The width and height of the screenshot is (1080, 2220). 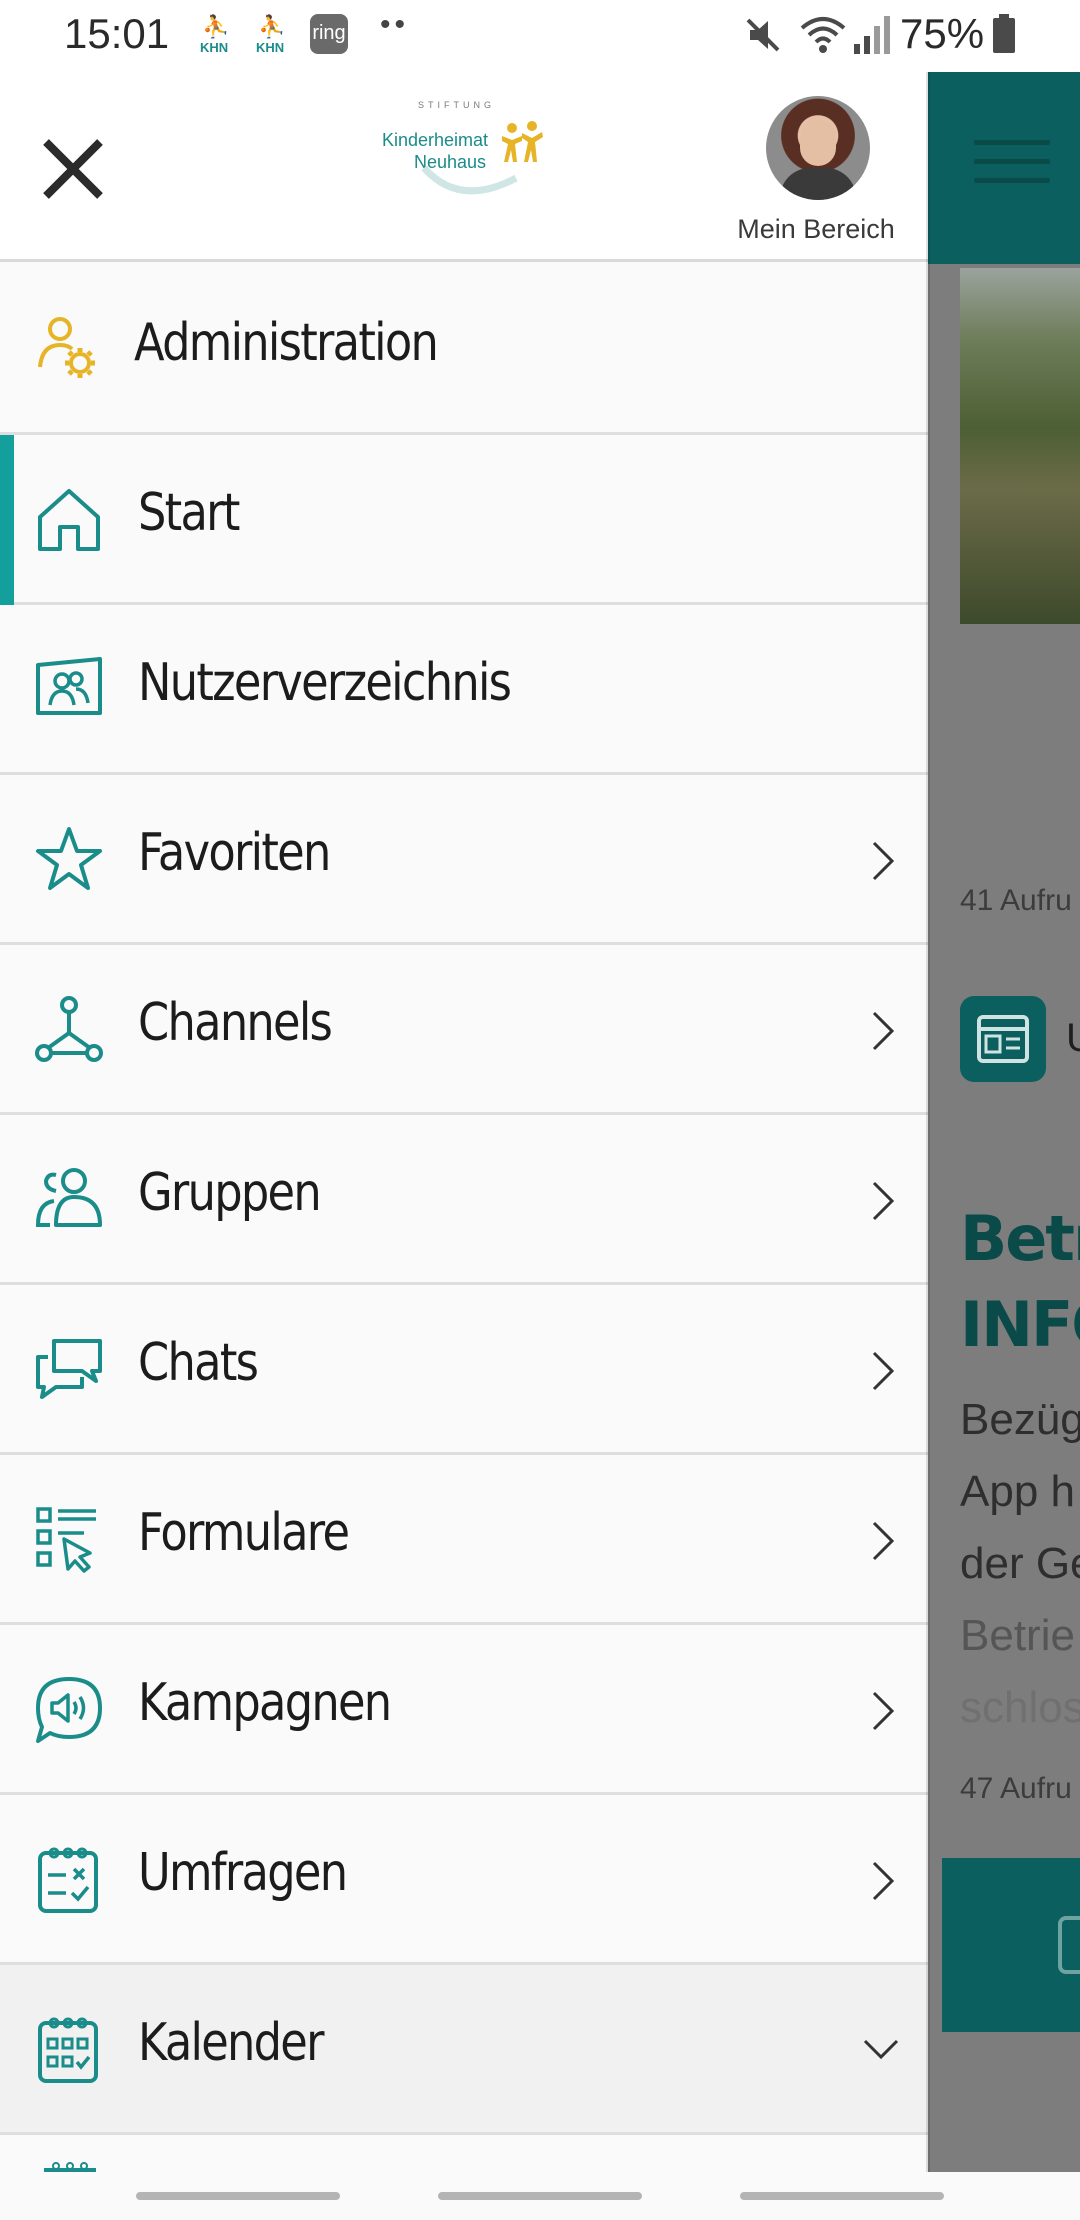 What do you see at coordinates (435, 140) in the screenshot?
I see `logo-line-1: Kinderheimat` at bounding box center [435, 140].